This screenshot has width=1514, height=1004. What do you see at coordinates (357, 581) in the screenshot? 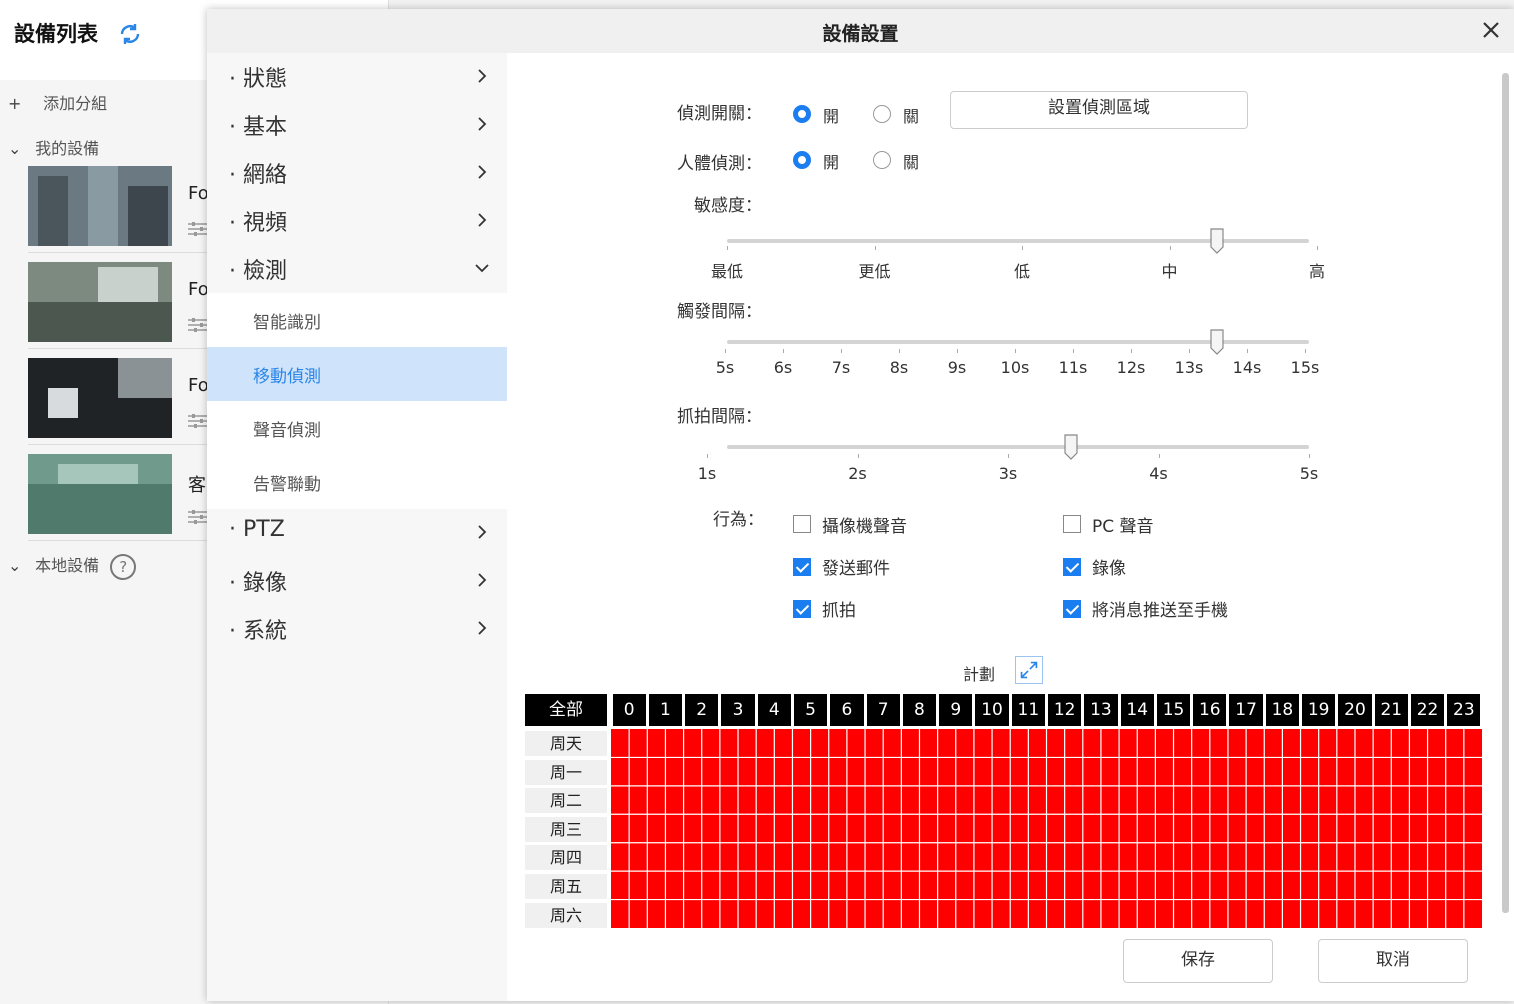
I see `nav-item-record: · 錄像` at bounding box center [357, 581].